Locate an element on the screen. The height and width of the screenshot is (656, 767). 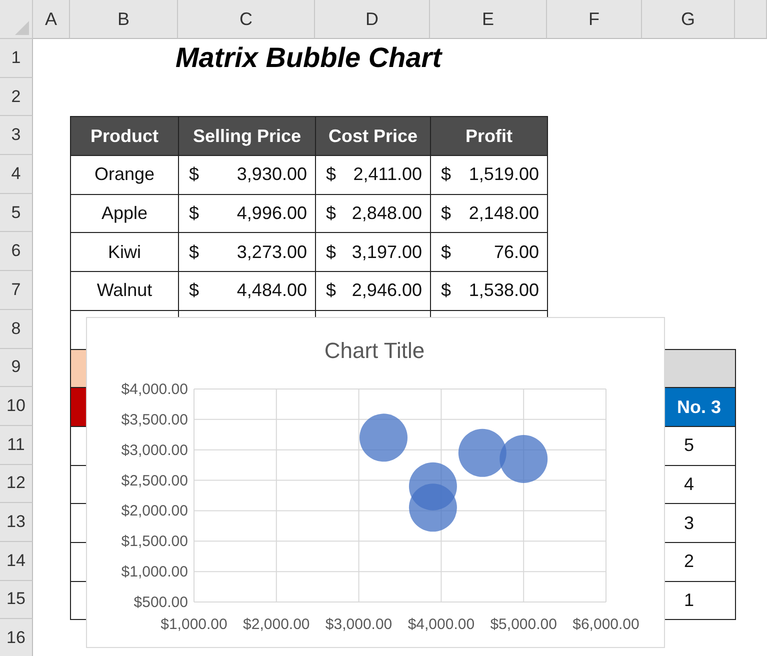
row-header: 16 is located at coordinates (16, 637).